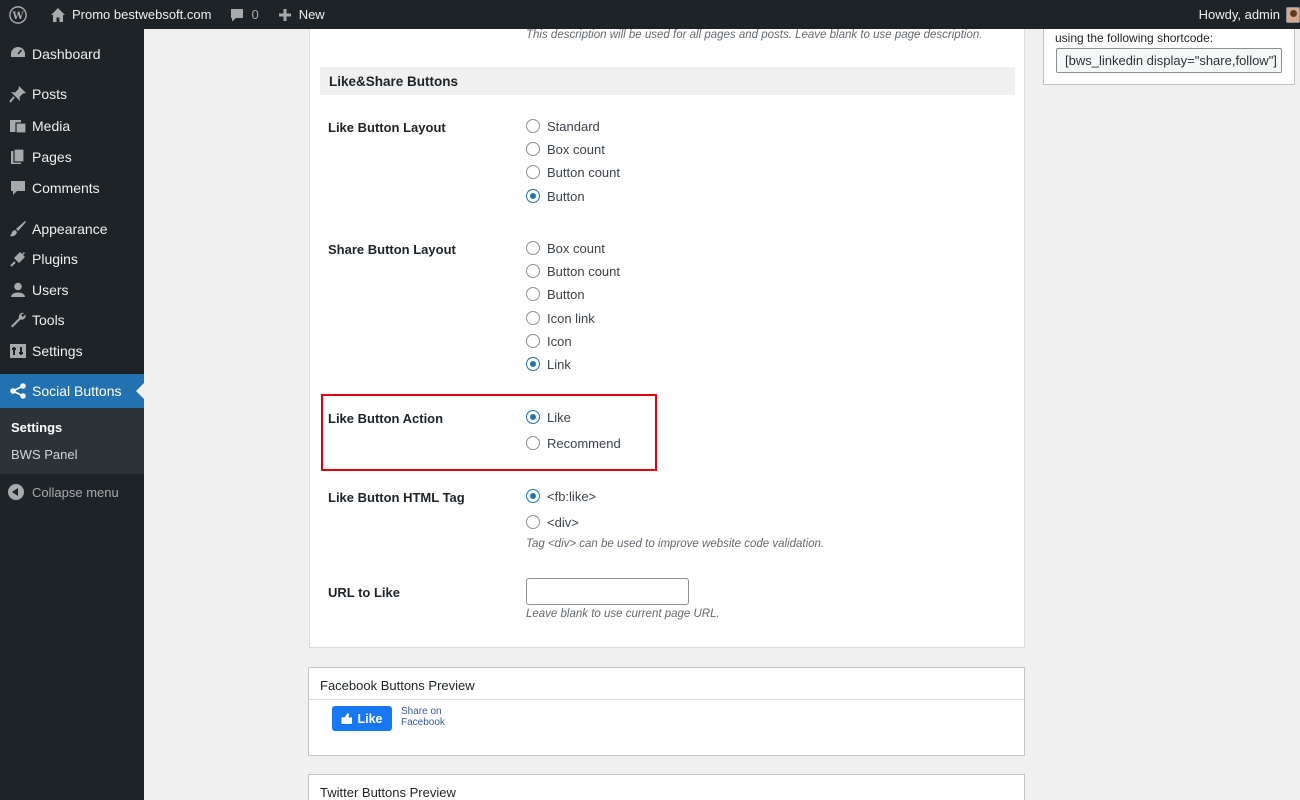 Image resolution: width=1300 pixels, height=800 pixels. I want to click on collapse-menu-button: Collapse menu, so click(72, 487).